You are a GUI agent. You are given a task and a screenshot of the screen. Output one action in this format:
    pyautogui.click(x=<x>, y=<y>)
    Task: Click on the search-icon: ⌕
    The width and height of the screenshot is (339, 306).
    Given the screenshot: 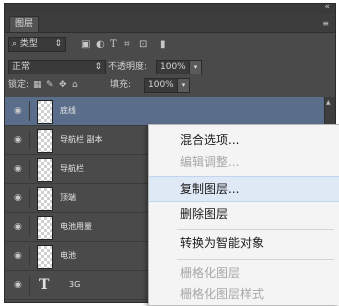 What is the action you would take?
    pyautogui.click(x=15, y=44)
    